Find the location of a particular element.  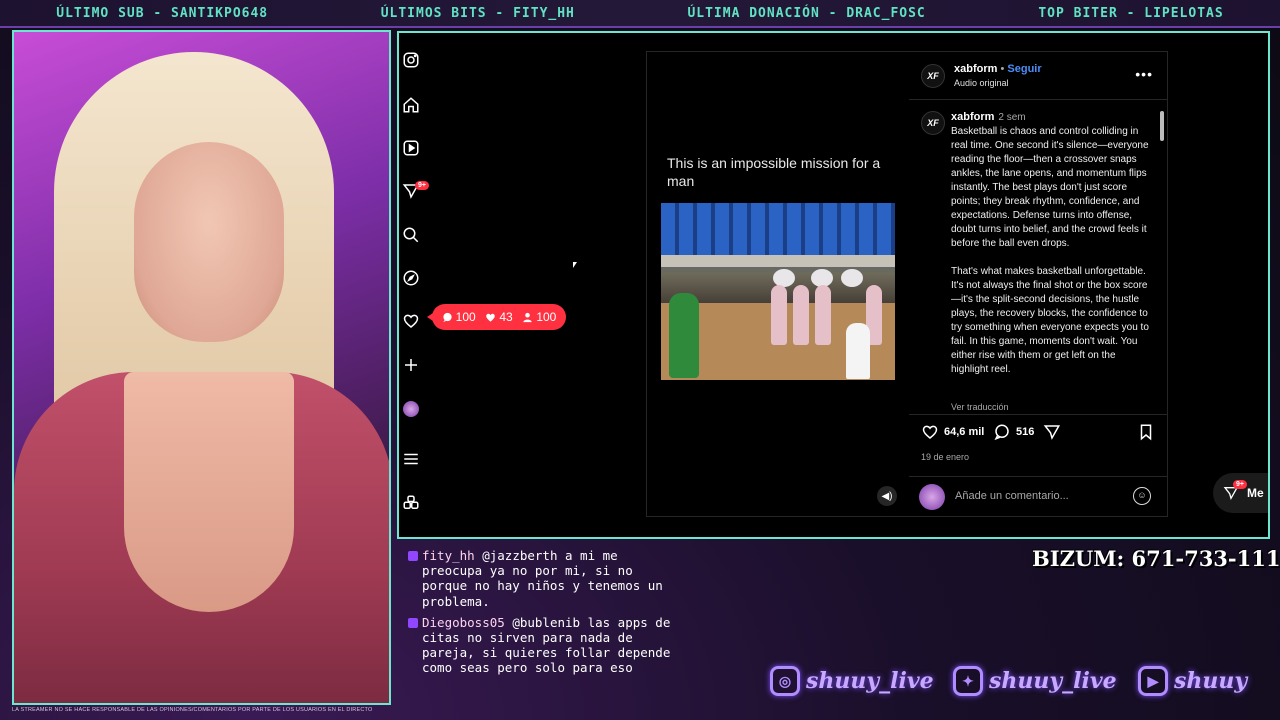

player-white-jersey is located at coordinates (858, 351).